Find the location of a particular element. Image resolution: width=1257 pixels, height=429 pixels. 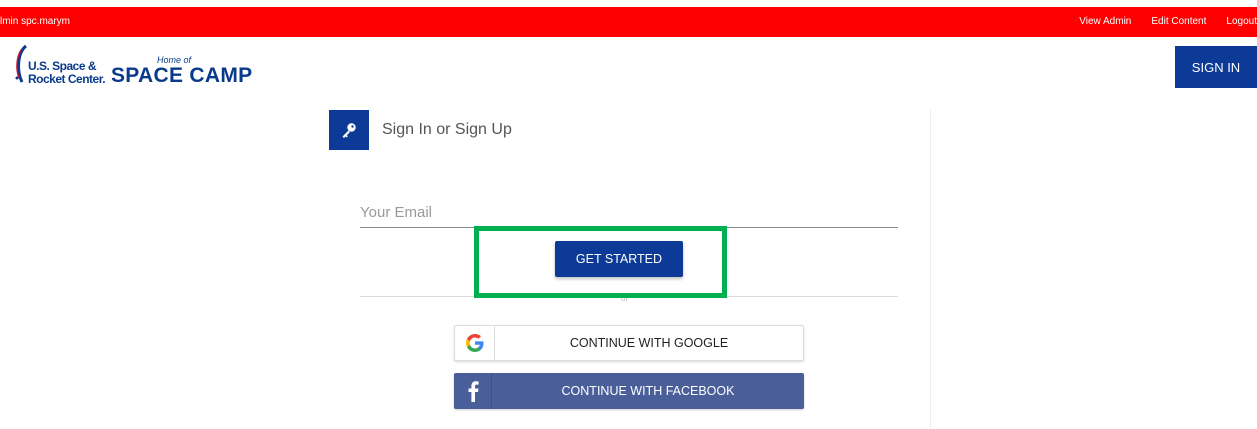

view-admin-link: View Admin is located at coordinates (1105, 21).